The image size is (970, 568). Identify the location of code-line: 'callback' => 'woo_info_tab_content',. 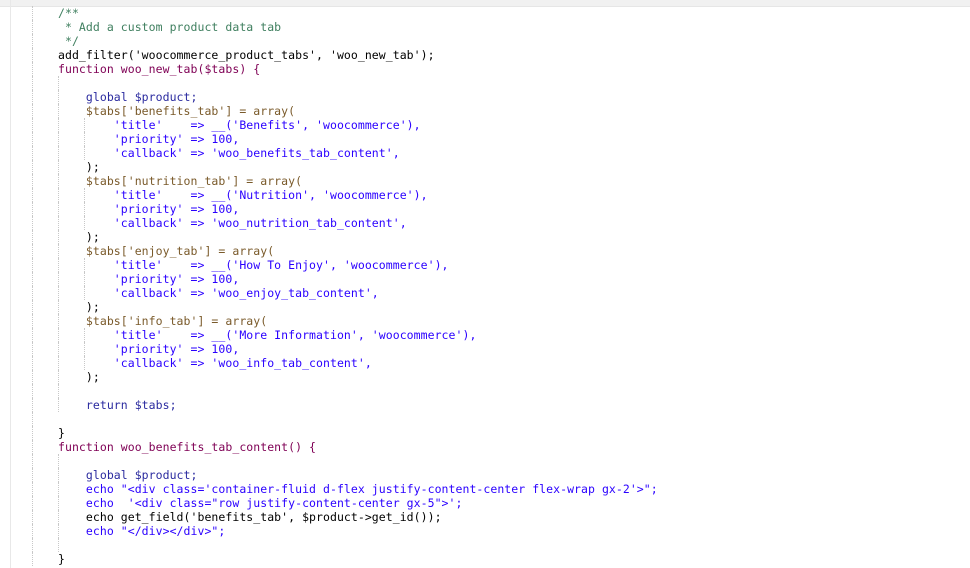
(485, 363).